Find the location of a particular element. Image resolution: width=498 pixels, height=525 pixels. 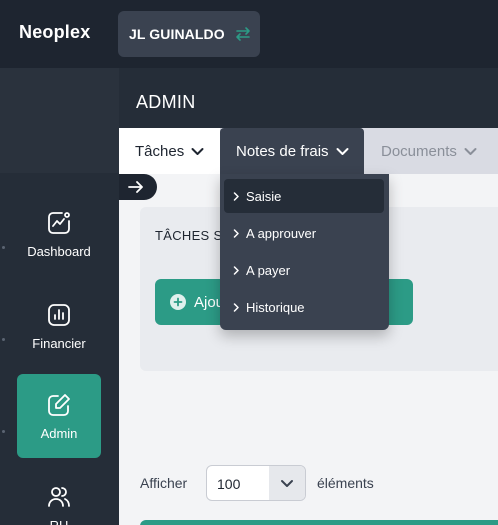

sidebar-item-rh: RH is located at coordinates (59, 495).